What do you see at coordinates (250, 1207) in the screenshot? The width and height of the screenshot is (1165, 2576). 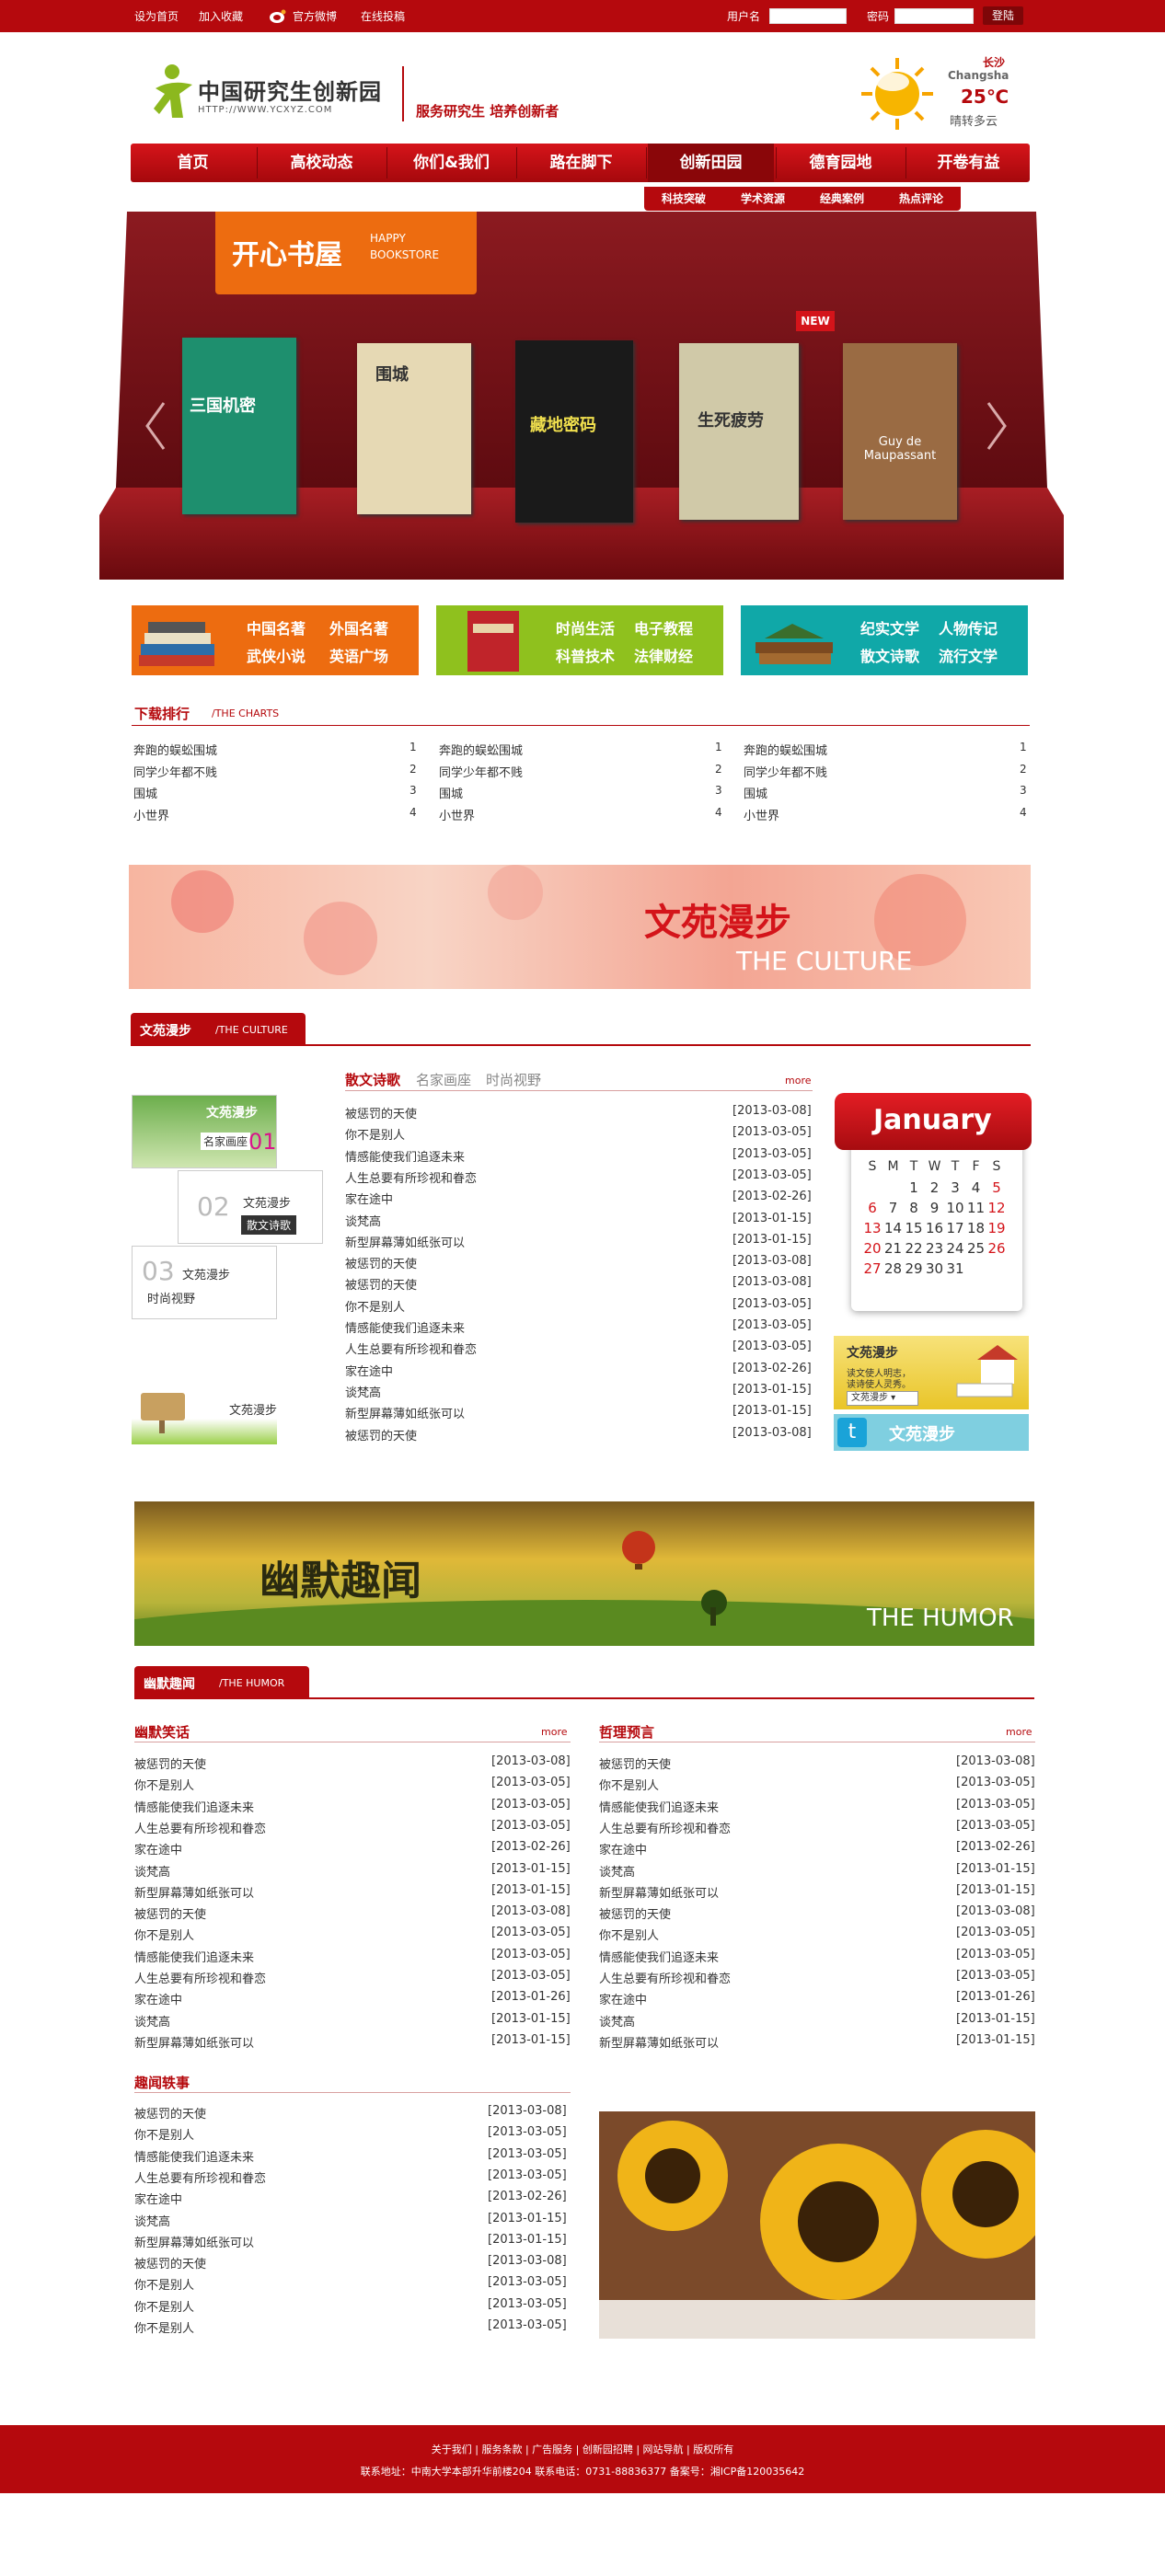 I see `culture-thumb-2: 02 文苑漫步 散文诗歌` at bounding box center [250, 1207].